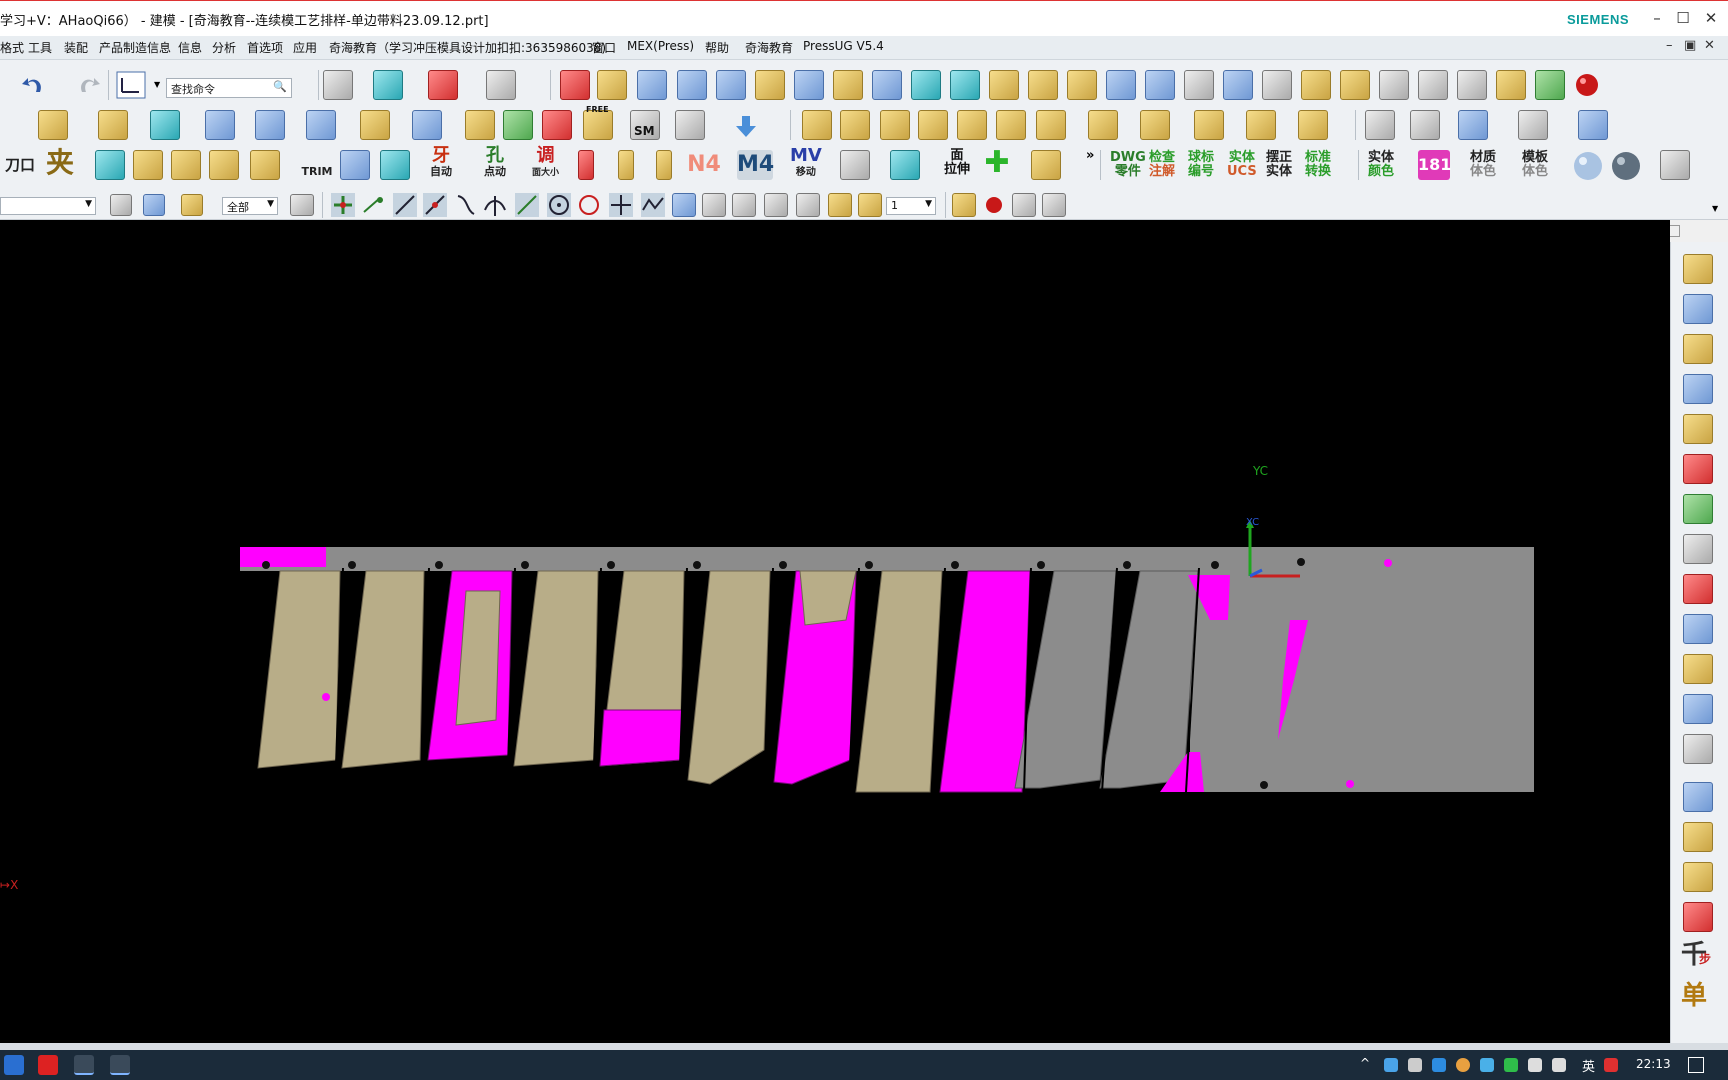  What do you see at coordinates (1535, 165) in the screenshot?
I see `template-body-color-button: 模板 体色` at bounding box center [1535, 165].